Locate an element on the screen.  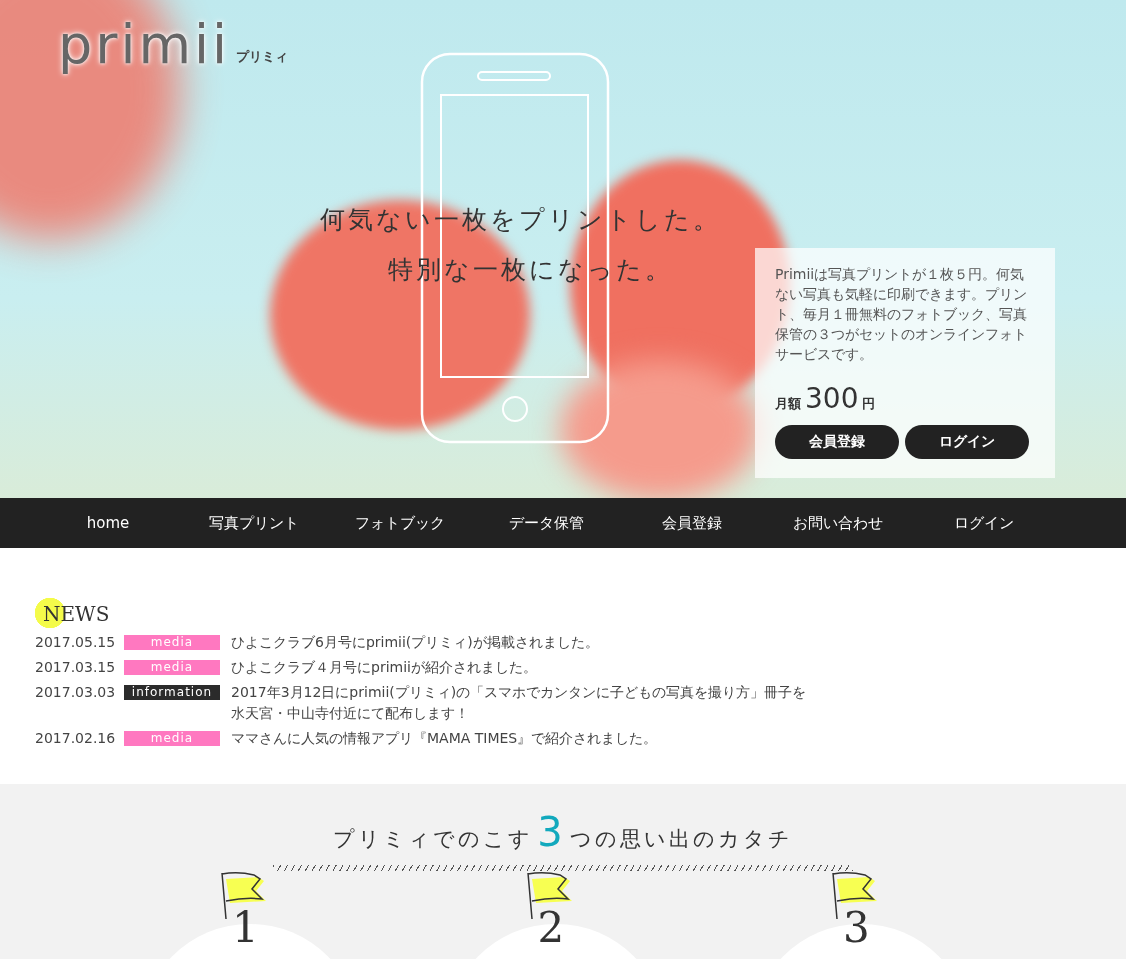
news-text: 水天宮・中山寺付近にて配布します！ is located at coordinates (350, 713).